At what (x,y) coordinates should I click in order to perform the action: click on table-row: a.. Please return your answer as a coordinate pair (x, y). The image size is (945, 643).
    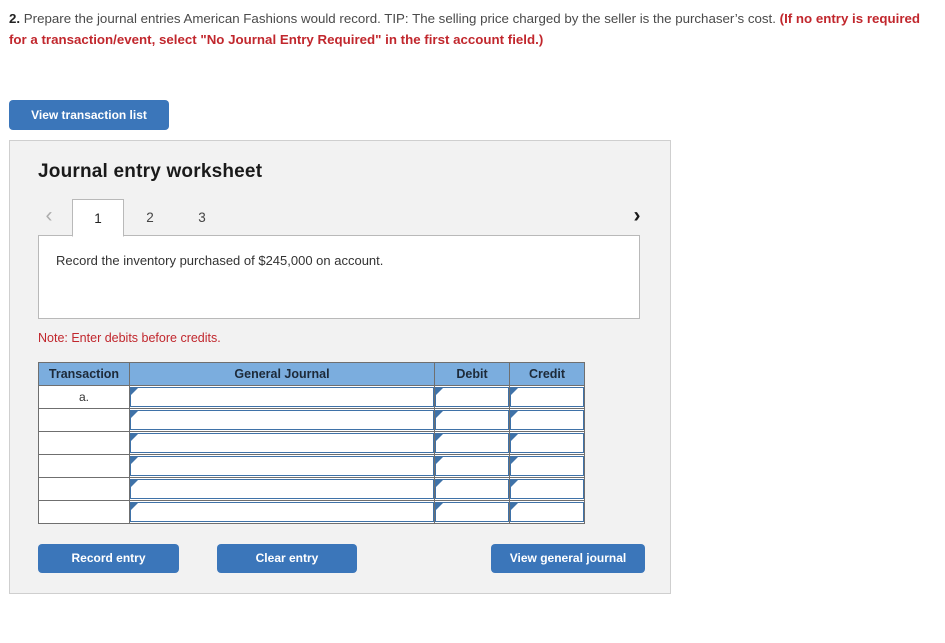
    Looking at the image, I should click on (311, 397).